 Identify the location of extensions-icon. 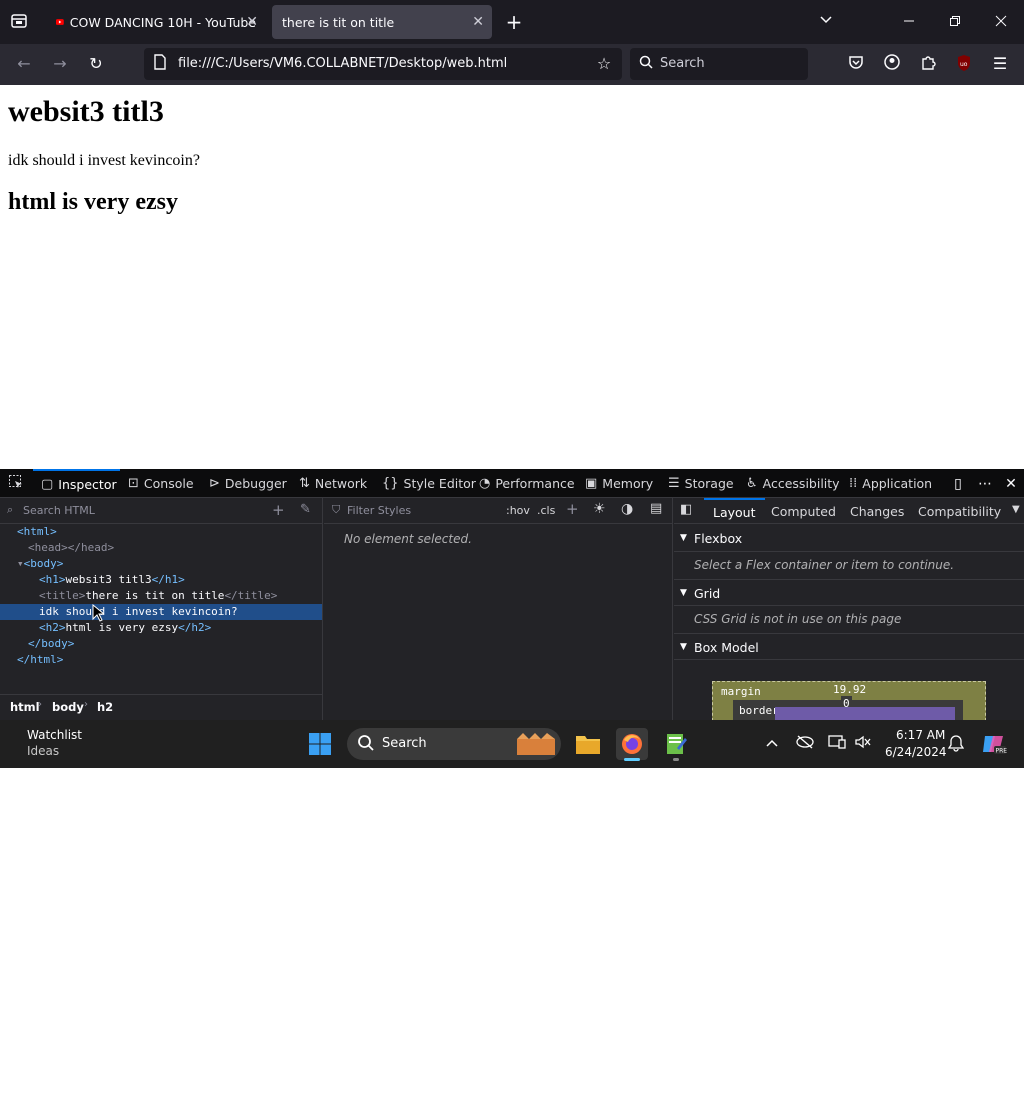
(928, 64).